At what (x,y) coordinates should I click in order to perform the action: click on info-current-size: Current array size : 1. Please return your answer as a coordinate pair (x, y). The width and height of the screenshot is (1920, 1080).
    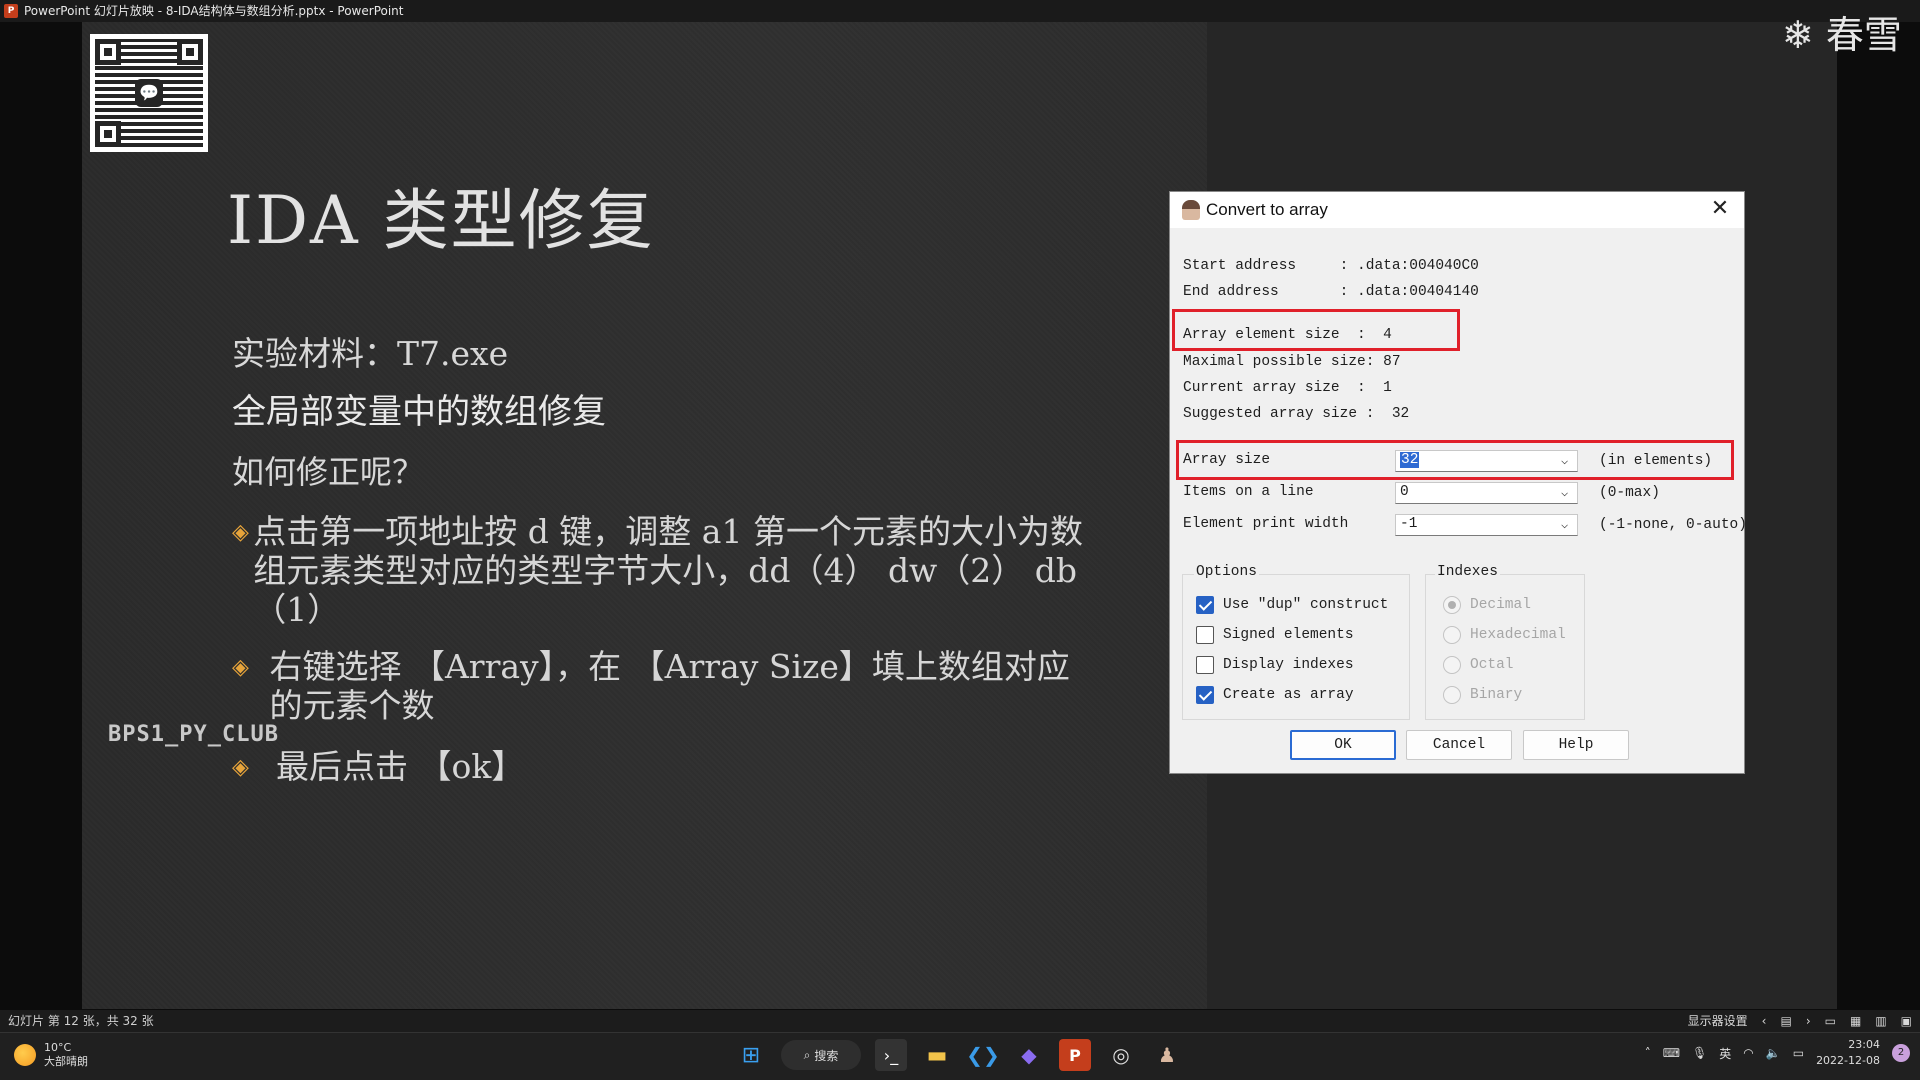
    Looking at the image, I should click on (1287, 388).